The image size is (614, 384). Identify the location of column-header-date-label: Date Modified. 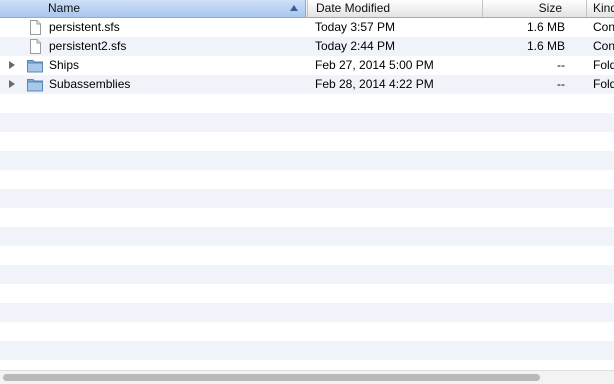
(353, 8).